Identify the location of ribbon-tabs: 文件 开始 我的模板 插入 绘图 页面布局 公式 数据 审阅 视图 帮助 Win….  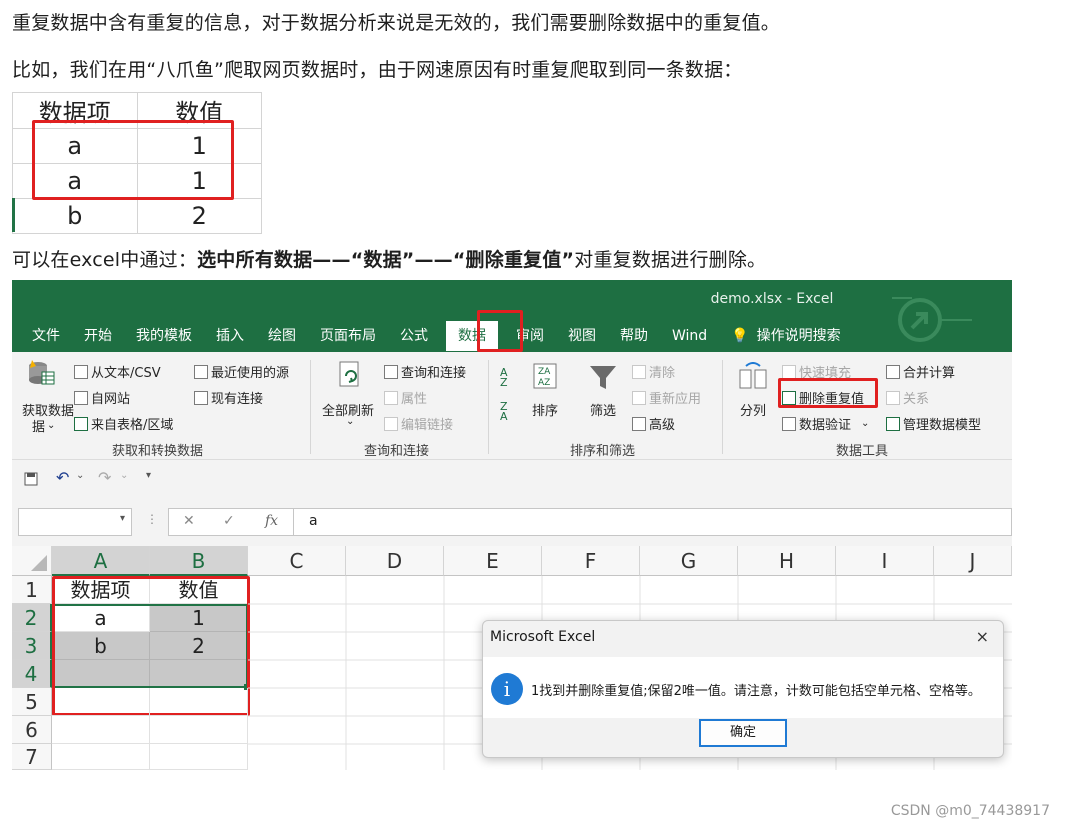
(432, 336).